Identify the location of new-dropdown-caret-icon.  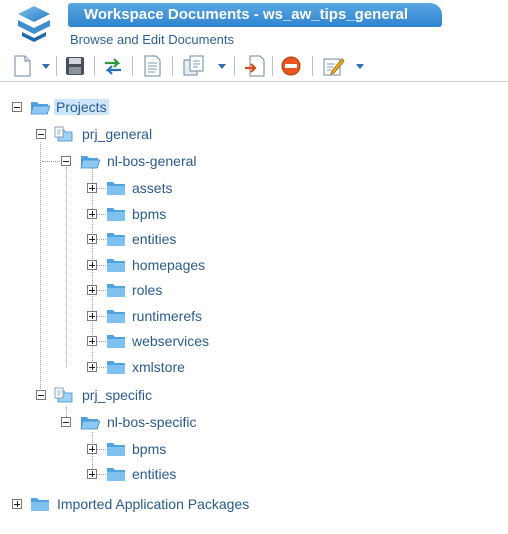
(46, 66).